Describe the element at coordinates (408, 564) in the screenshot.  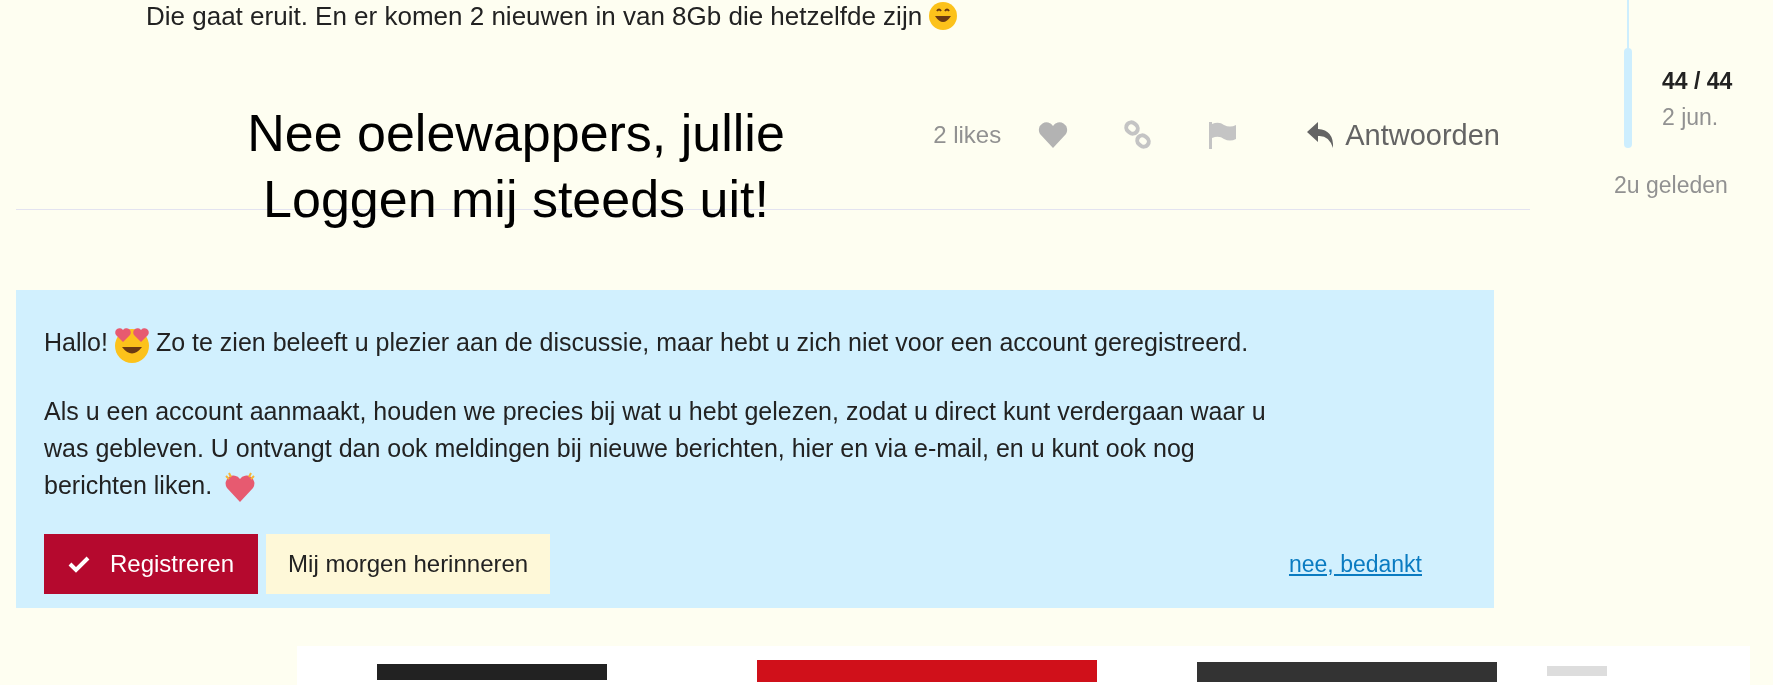
I see `remind-button: Mij morgen herinneren` at that location.